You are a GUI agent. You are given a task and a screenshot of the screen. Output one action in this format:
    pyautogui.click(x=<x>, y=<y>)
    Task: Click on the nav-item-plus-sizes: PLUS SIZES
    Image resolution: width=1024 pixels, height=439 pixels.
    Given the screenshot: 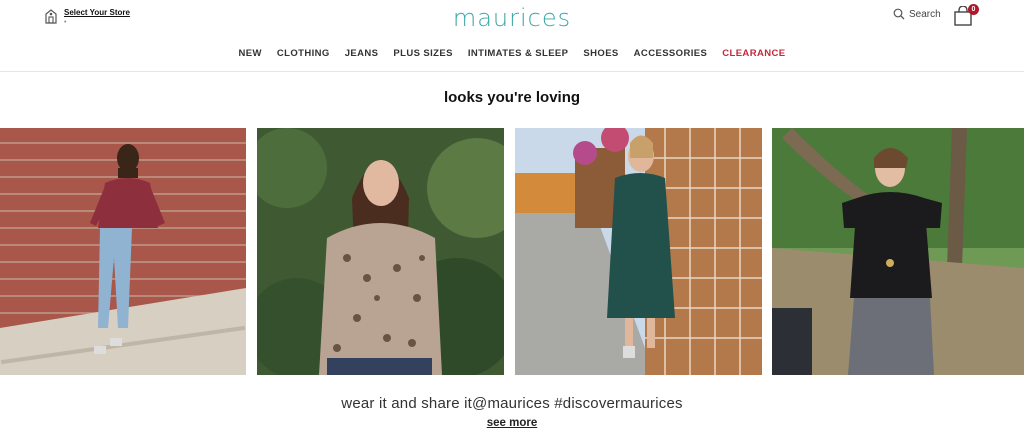 What is the action you would take?
    pyautogui.click(x=422, y=53)
    